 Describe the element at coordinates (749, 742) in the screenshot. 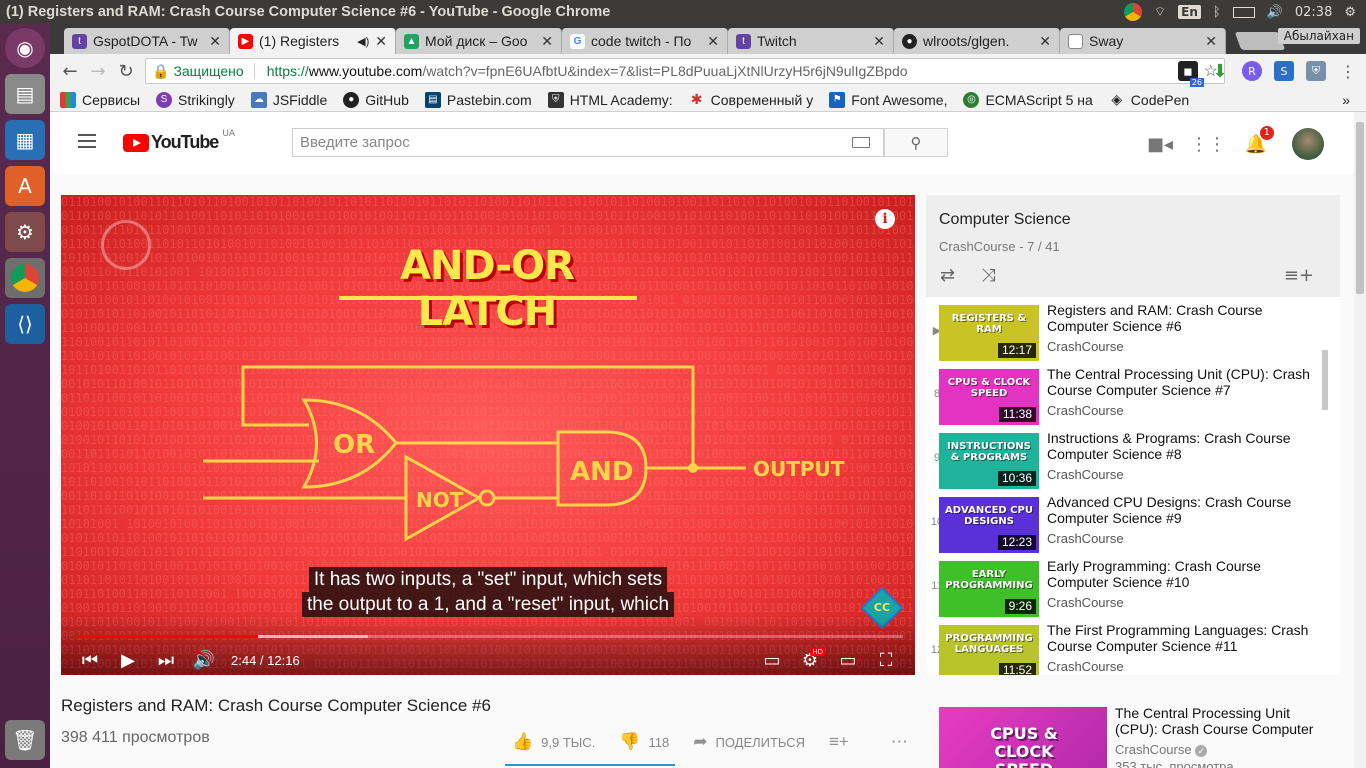

I see `share-button: ➦ ПОДЕЛИТЬСЯ` at that location.